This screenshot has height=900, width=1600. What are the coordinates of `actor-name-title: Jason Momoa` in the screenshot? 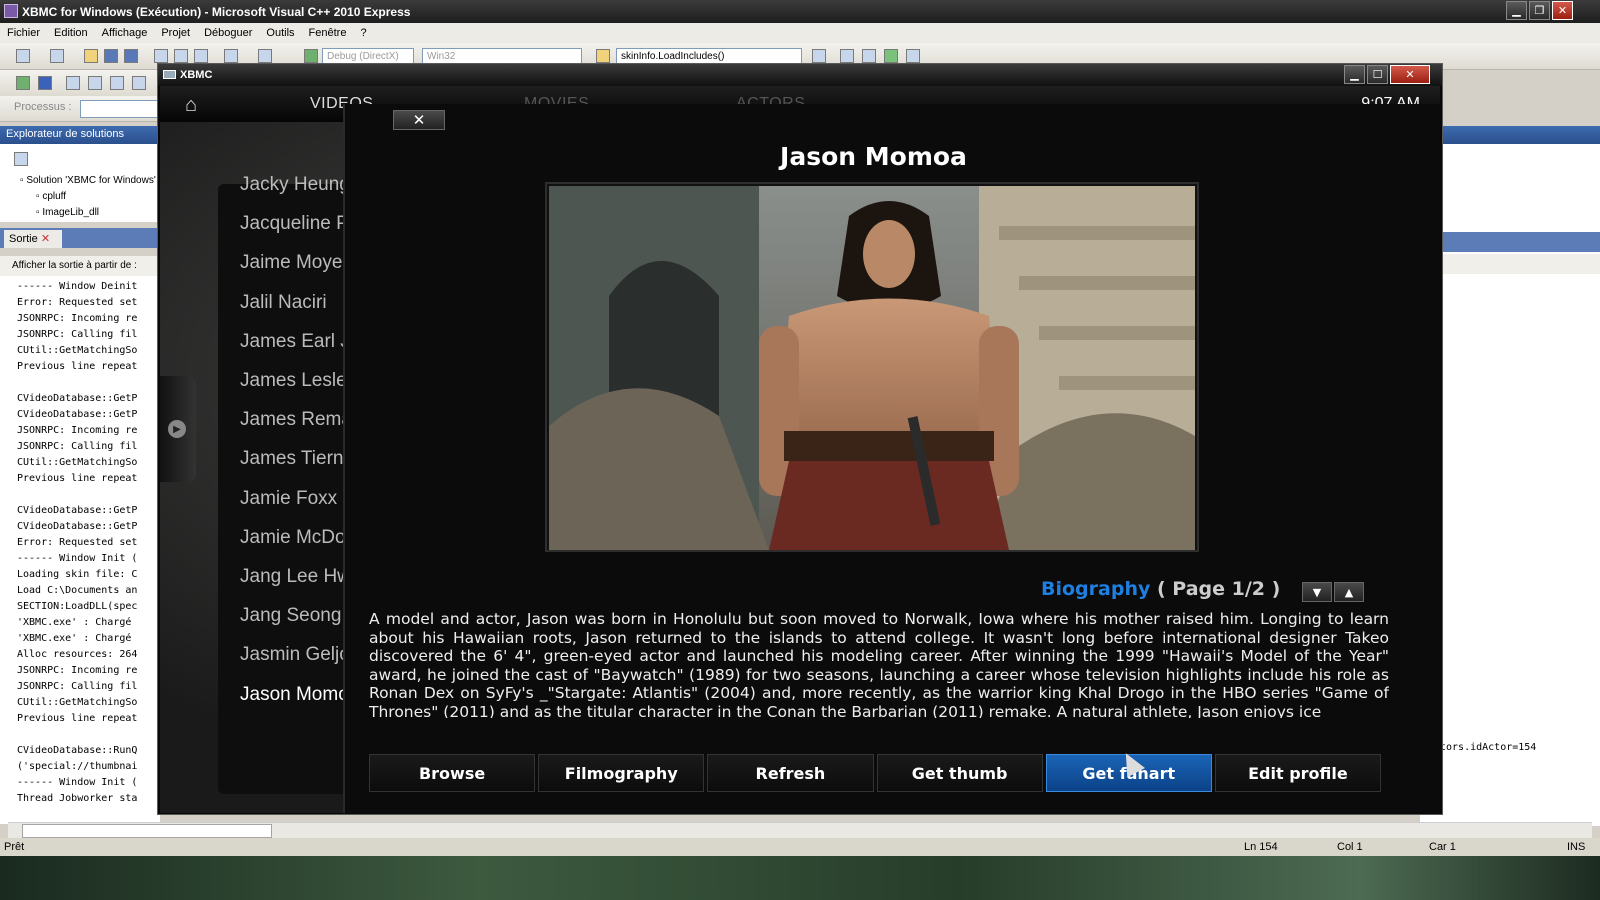 It's located at (873, 156).